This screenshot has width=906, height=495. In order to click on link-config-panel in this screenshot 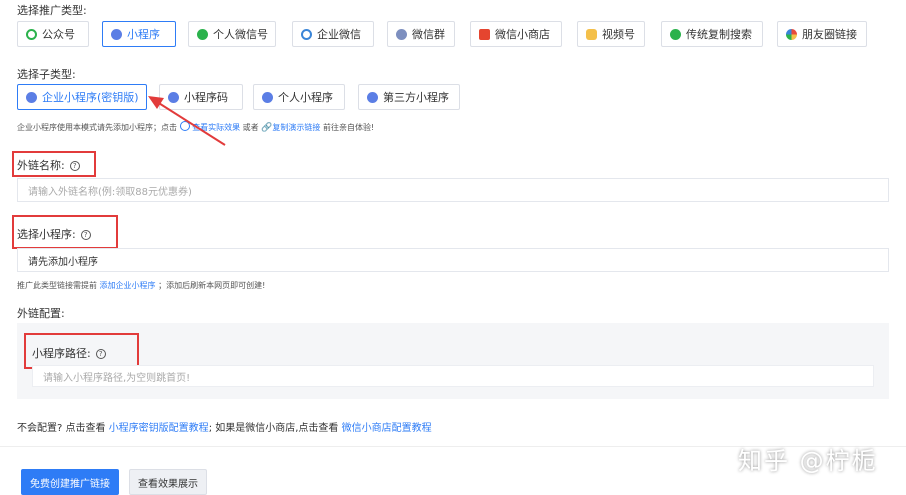, I will do `click(453, 361)`.